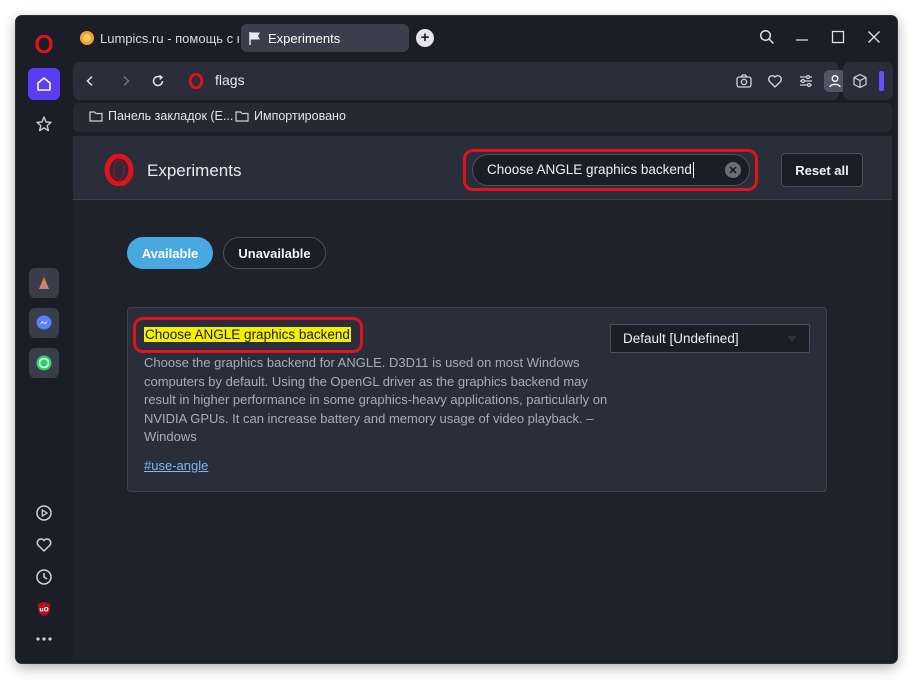 The image size is (914, 680). Describe the element at coordinates (681, 338) in the screenshot. I see `selected-option: Default [Undefined]` at that location.